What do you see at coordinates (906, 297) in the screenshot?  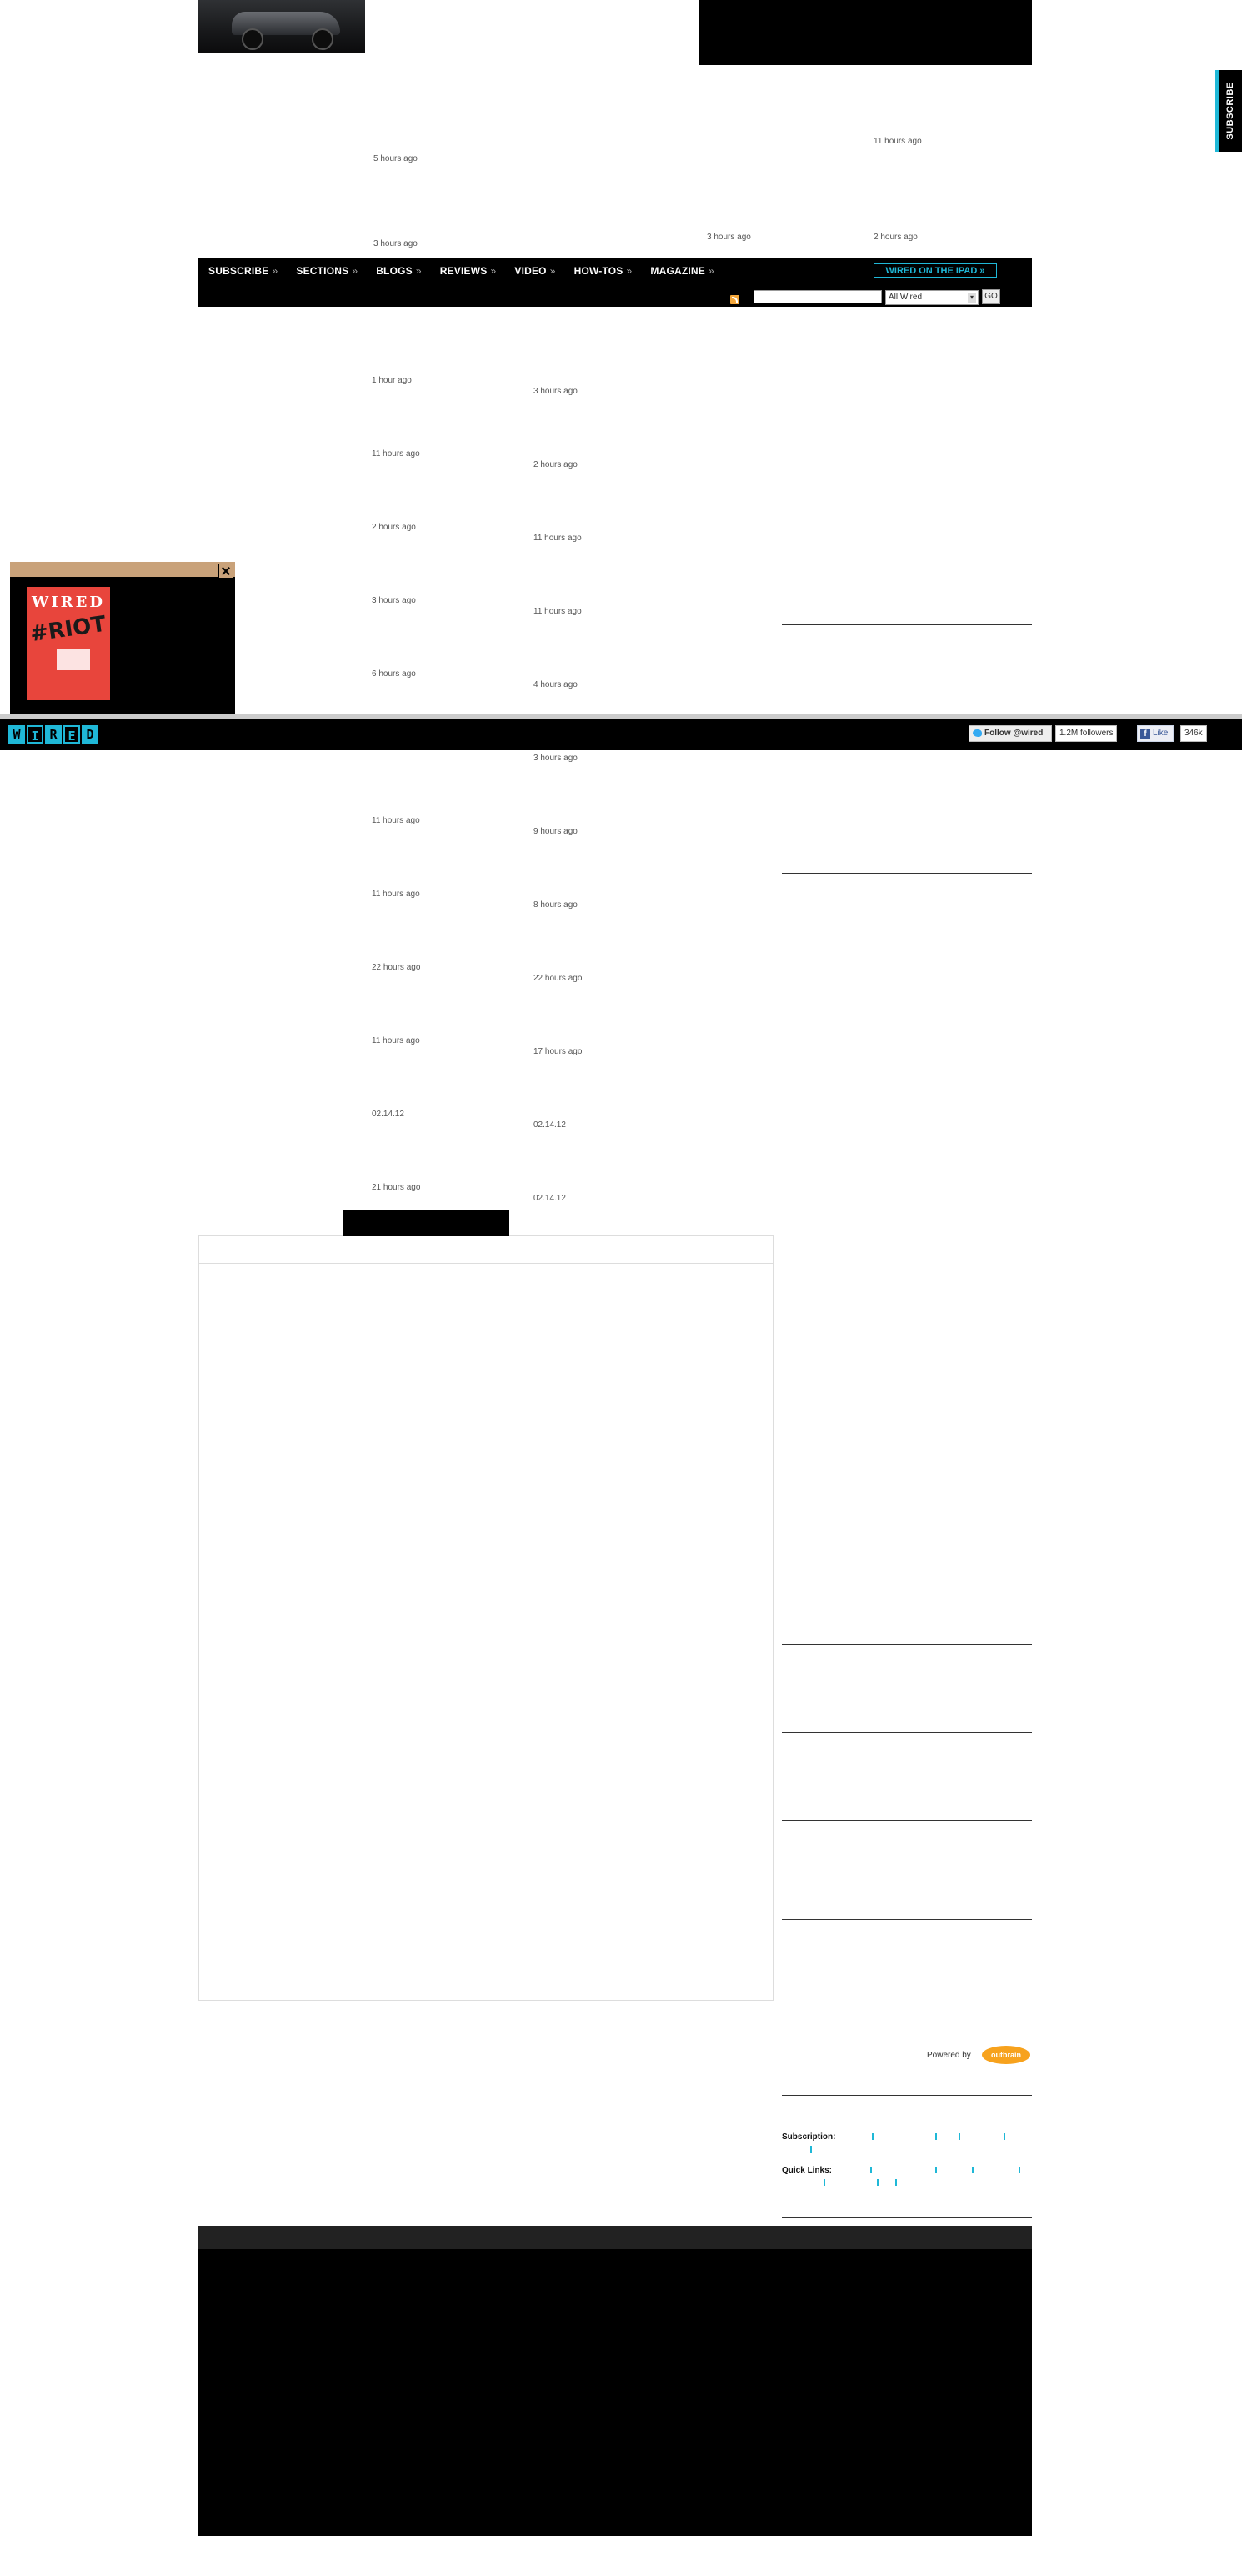 I see `search-scope-value: All Wired` at bounding box center [906, 297].